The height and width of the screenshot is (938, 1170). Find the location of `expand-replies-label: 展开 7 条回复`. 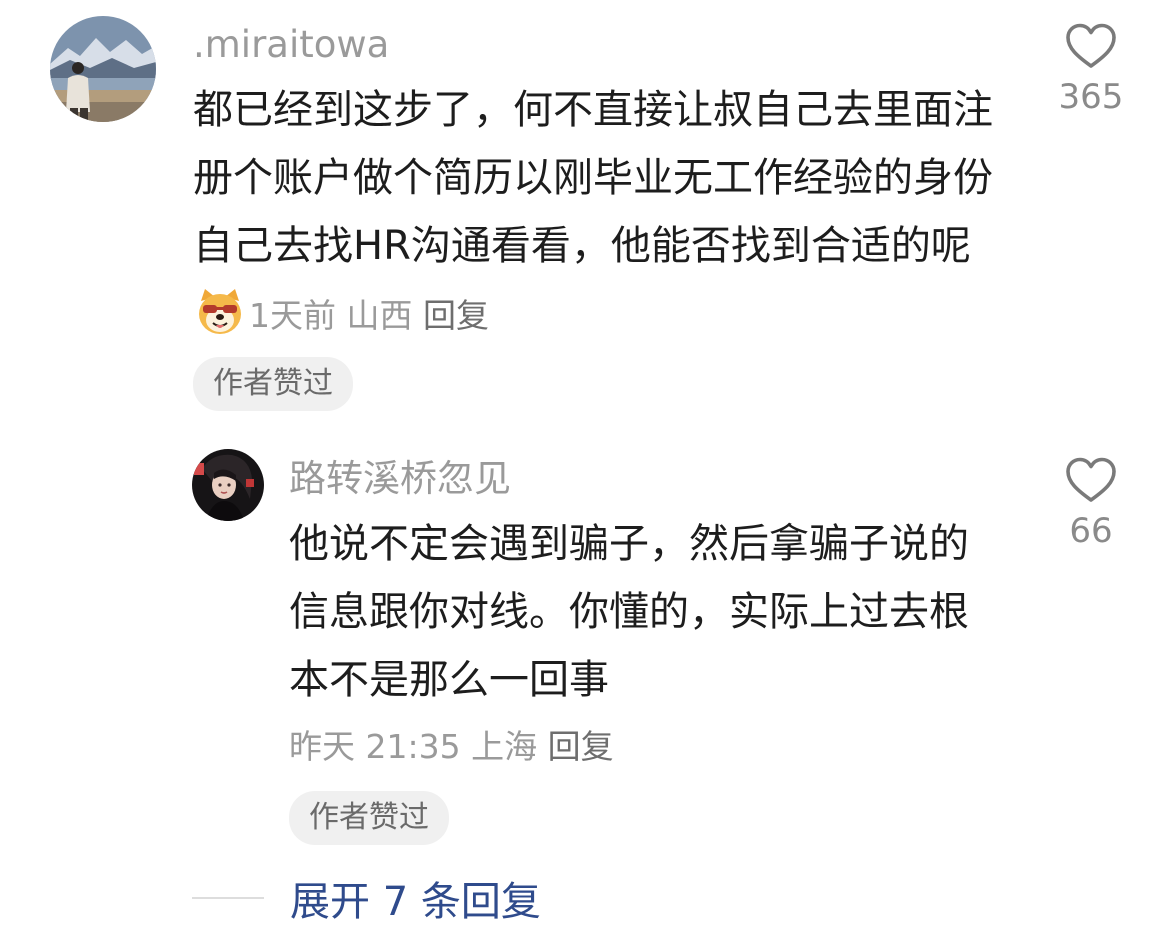

expand-replies-label: 展开 7 条回复 is located at coordinates (415, 898).